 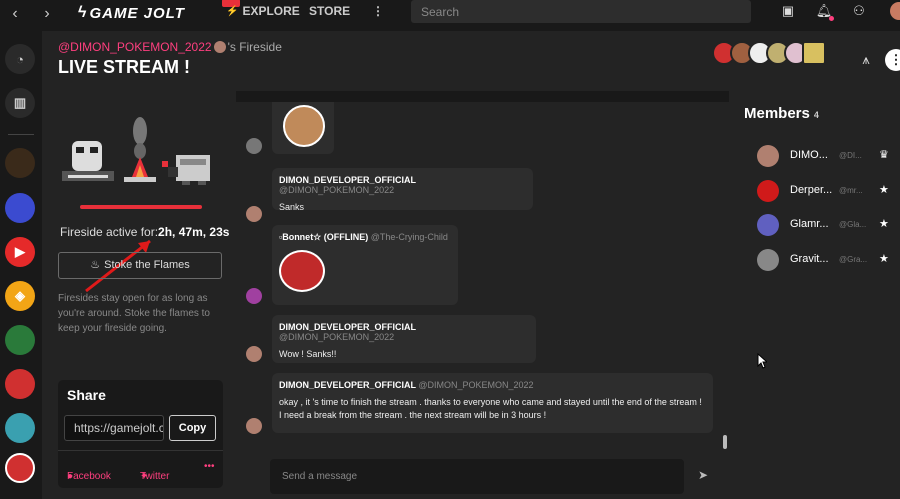 What do you see at coordinates (292, 207) in the screenshot?
I see `message-text: Sanks` at bounding box center [292, 207].